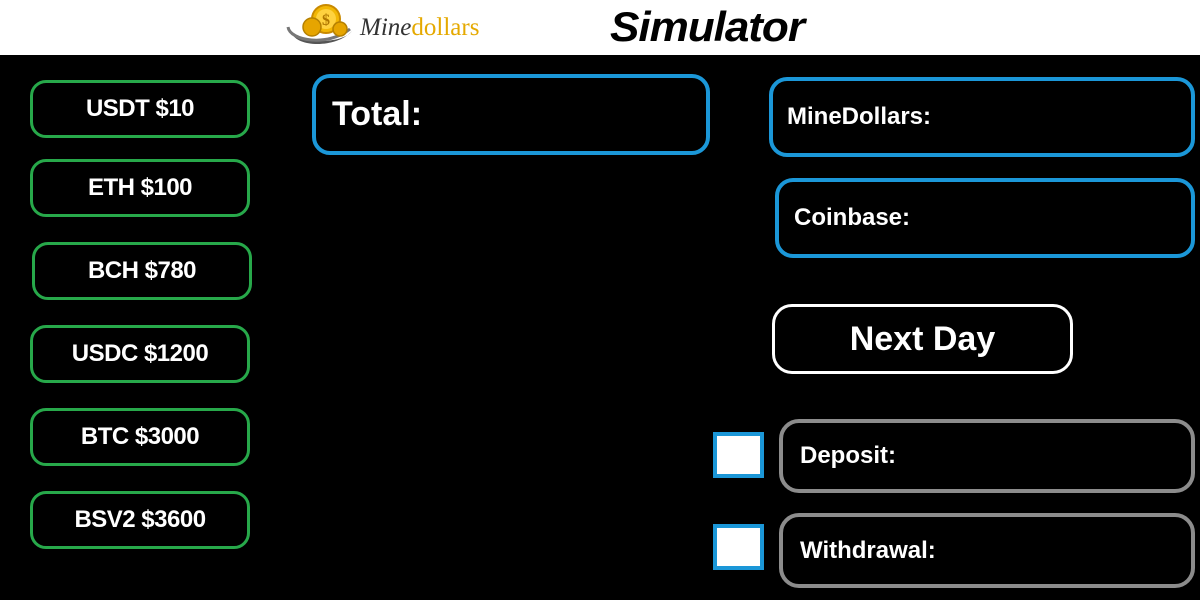  Describe the element at coordinates (868, 550) in the screenshot. I see `withdrawal-label: Withdrawal:` at that location.